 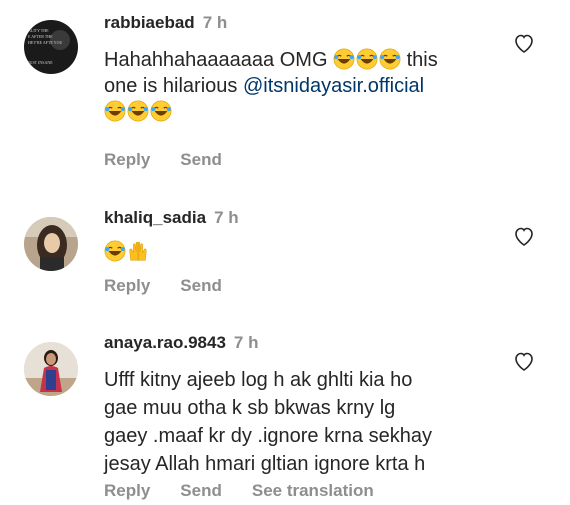 What do you see at coordinates (155, 217) in the screenshot?
I see `username: khaliq_sadia` at bounding box center [155, 217].